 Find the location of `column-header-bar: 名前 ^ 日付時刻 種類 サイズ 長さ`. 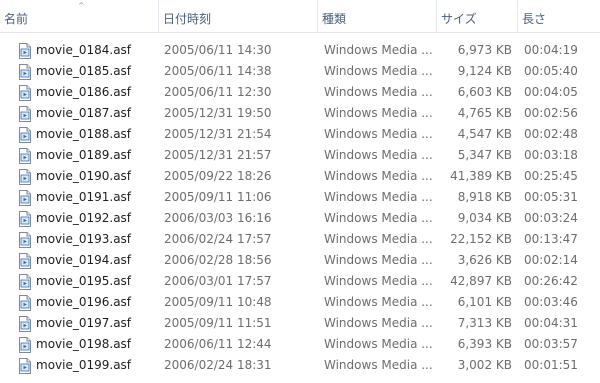

column-header-bar: 名前 ^ 日付時刻 種類 サイズ 長さ is located at coordinates (300, 16).